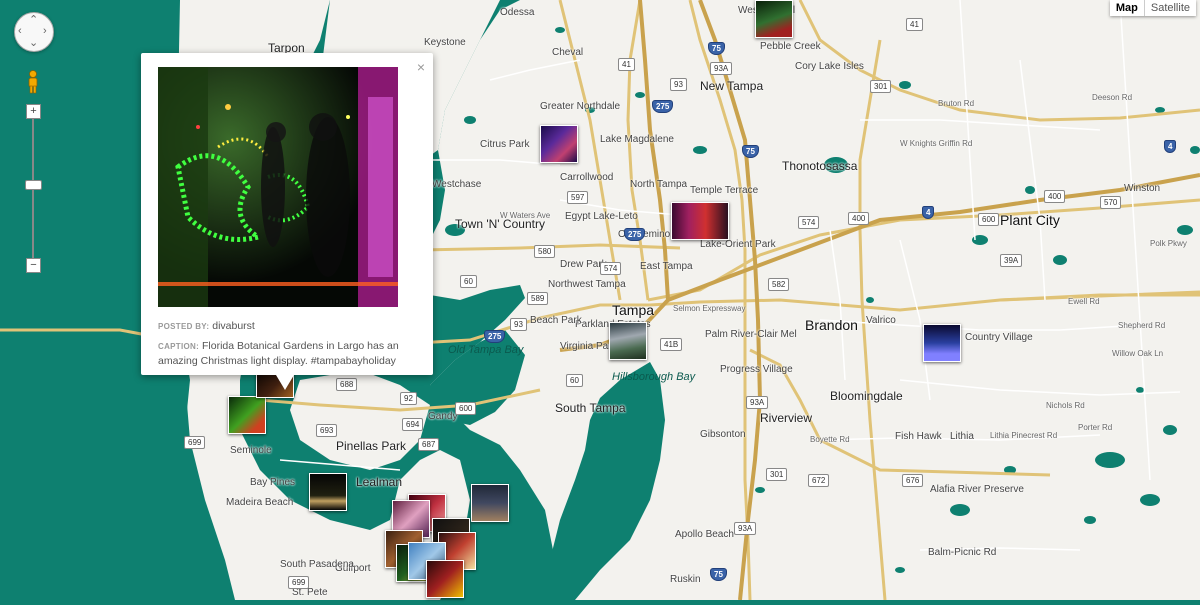 This screenshot has height=605, width=1200. What do you see at coordinates (1024, 435) in the screenshot?
I see `label-lithia-pinecrest: Lithia Pinecrest Rd` at bounding box center [1024, 435].